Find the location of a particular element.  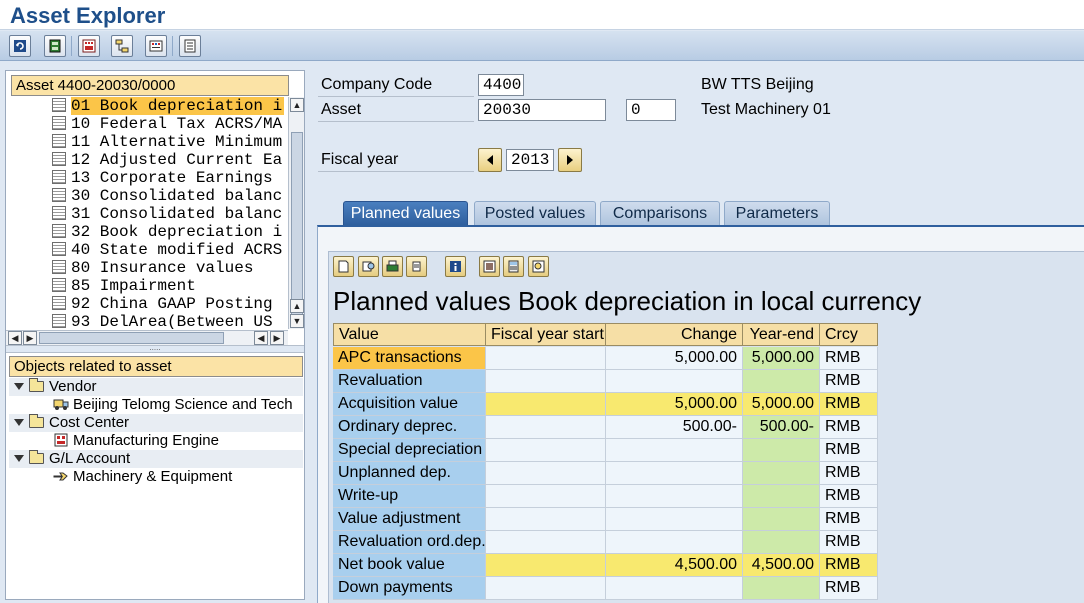

scroll-left-end-icon: ◀ is located at coordinates (261, 338).